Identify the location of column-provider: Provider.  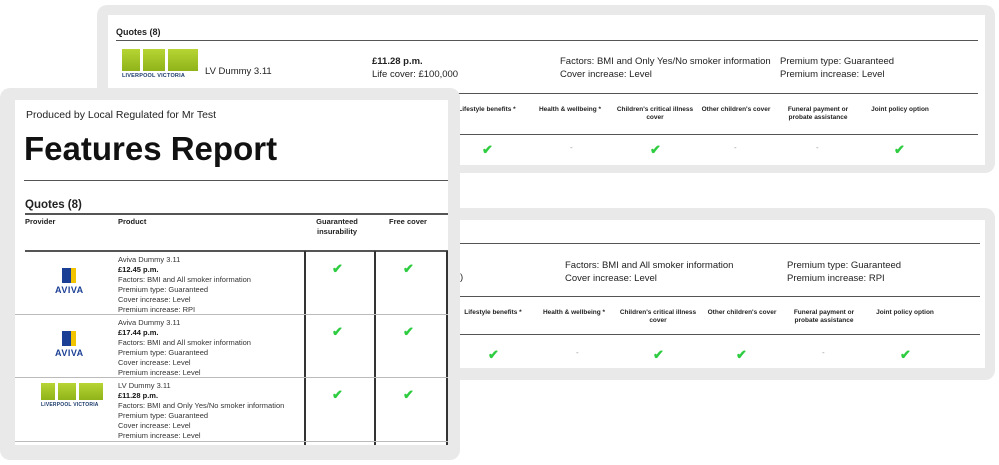
(40, 221).